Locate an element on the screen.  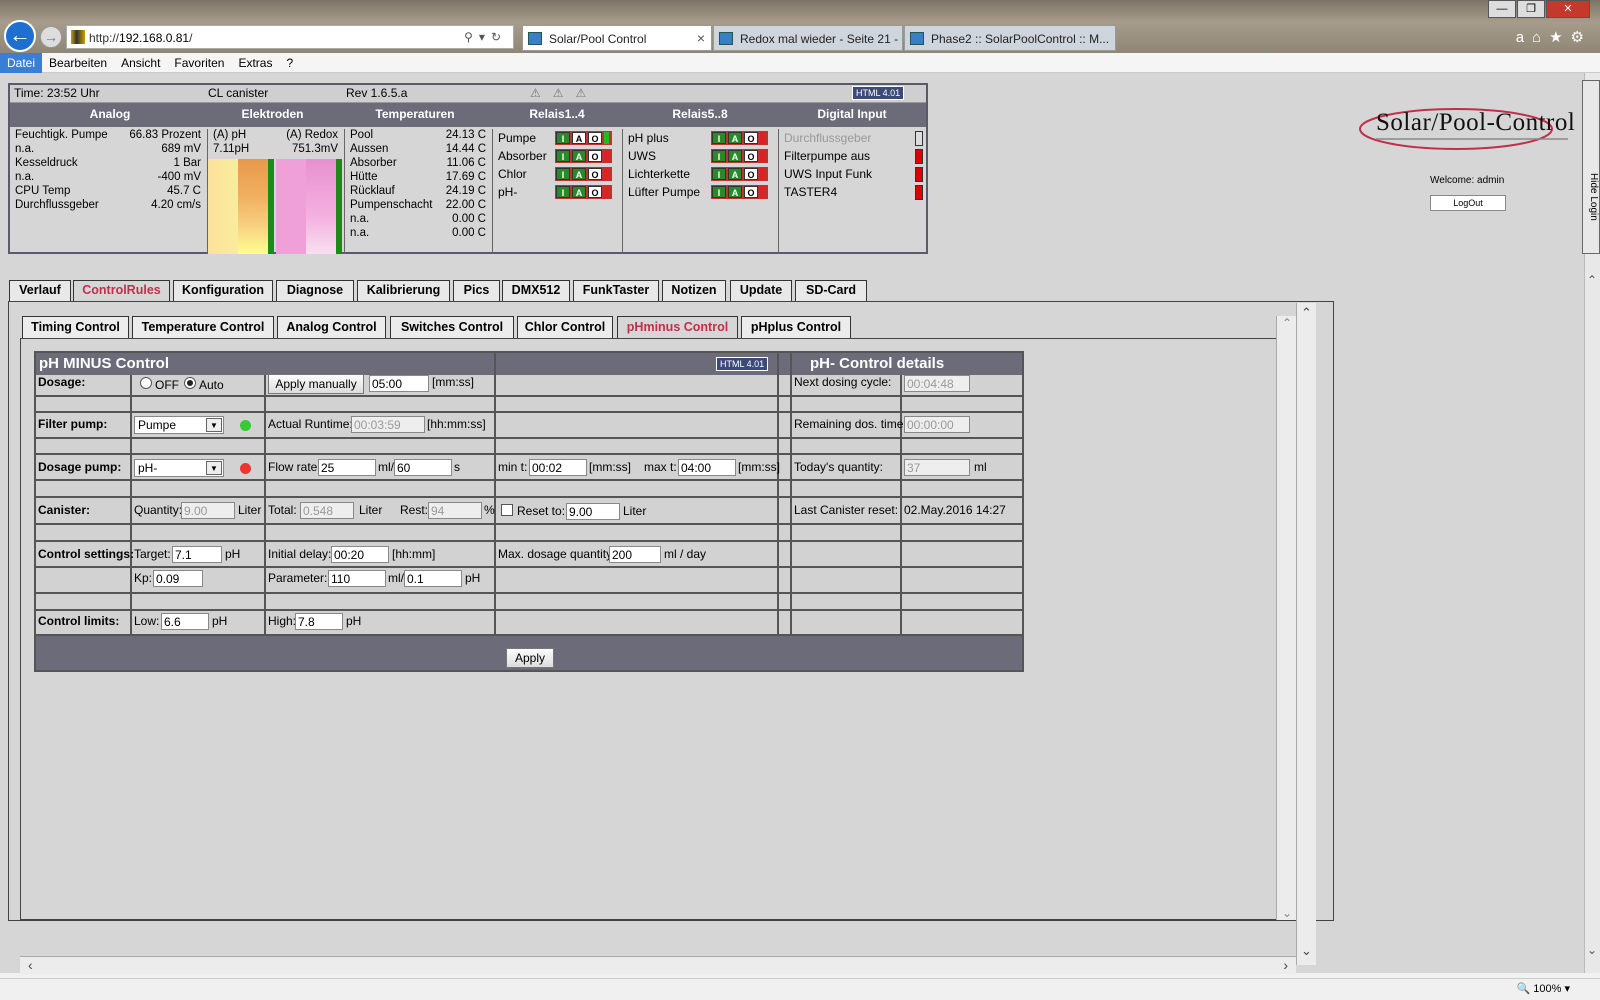
logout-button: LogOut is located at coordinates (1468, 203).